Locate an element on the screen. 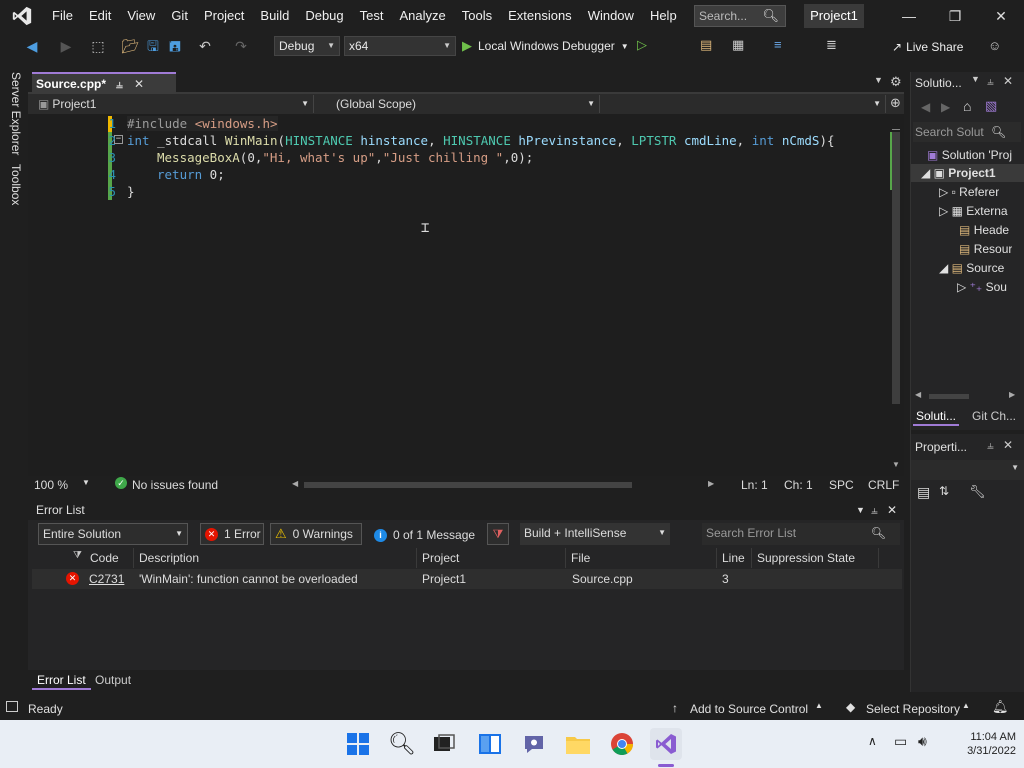  network-icon: ▭ is located at coordinates (900, 741).